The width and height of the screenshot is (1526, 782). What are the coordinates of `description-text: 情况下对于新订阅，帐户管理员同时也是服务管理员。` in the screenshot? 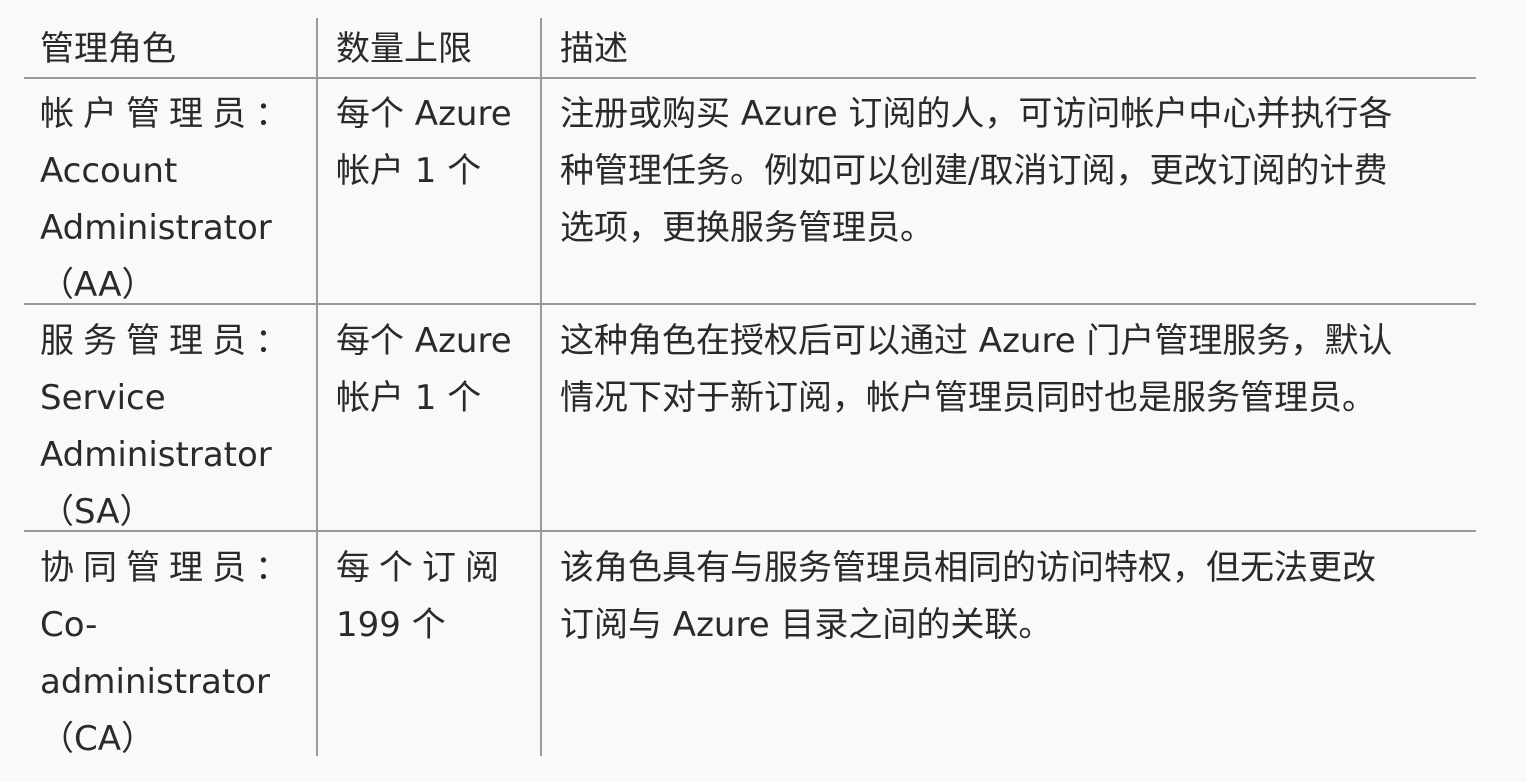 It's located at (968, 398).